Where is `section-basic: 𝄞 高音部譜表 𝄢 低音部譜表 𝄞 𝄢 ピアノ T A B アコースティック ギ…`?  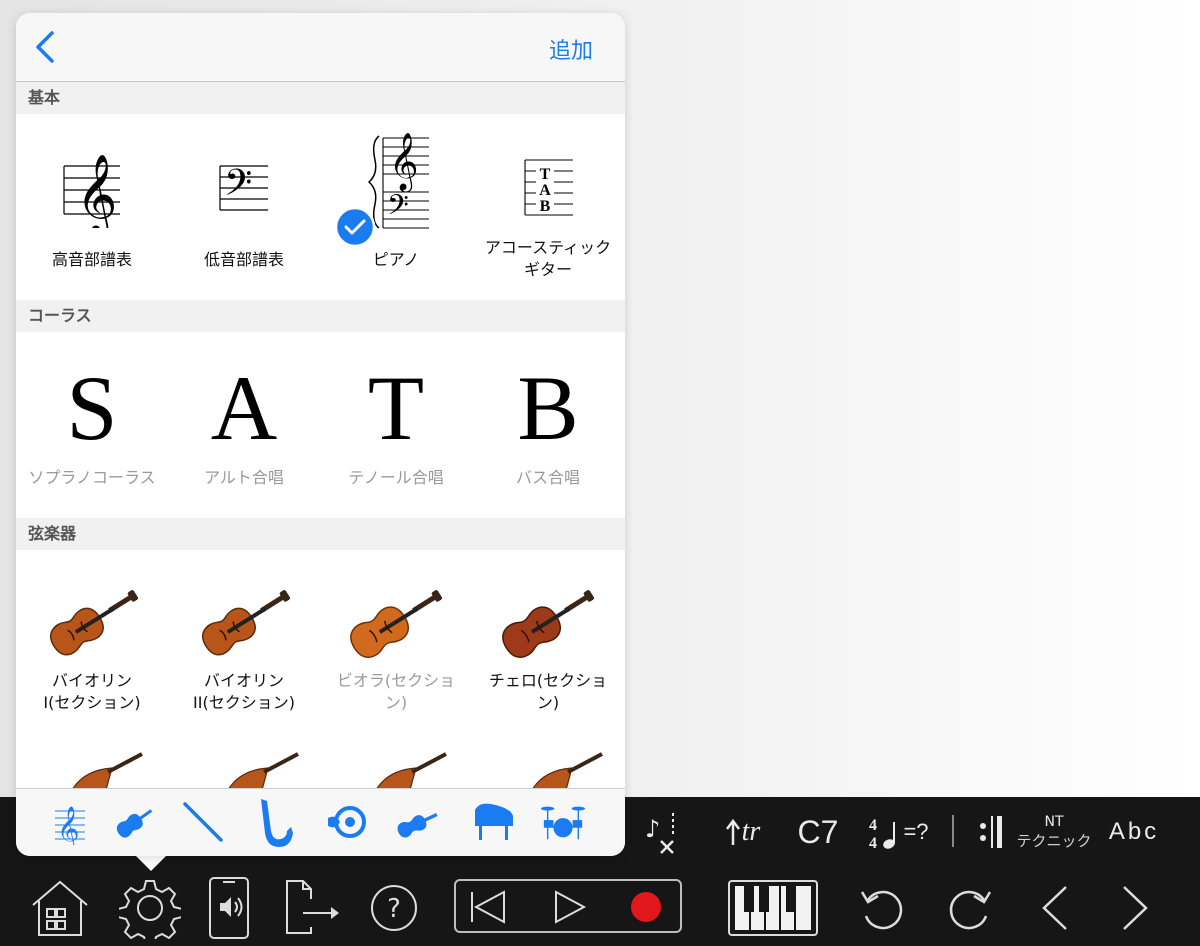
section-basic: 𝄞 高音部譜表 𝄢 低音部譜表 𝄞 𝄢 ピアノ T A B アコースティック ギ… is located at coordinates (320, 207).